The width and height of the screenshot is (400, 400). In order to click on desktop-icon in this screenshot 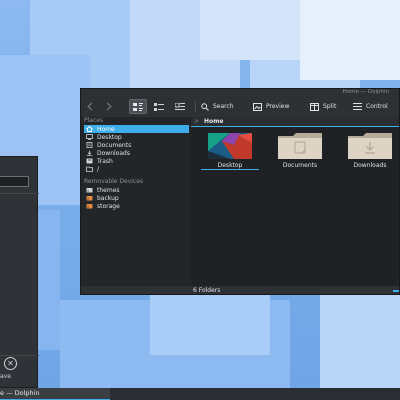, I will do `click(89, 137)`.